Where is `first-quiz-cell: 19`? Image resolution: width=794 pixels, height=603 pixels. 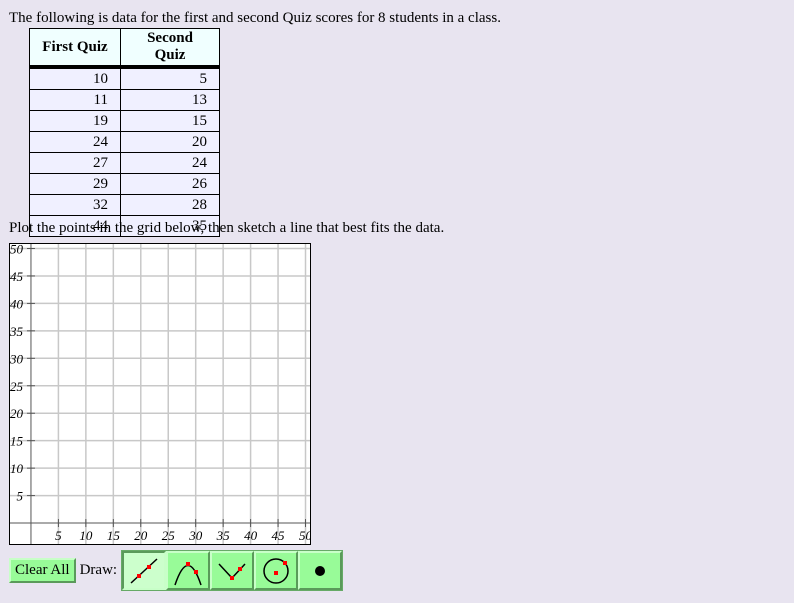 first-quiz-cell: 19 is located at coordinates (75, 121).